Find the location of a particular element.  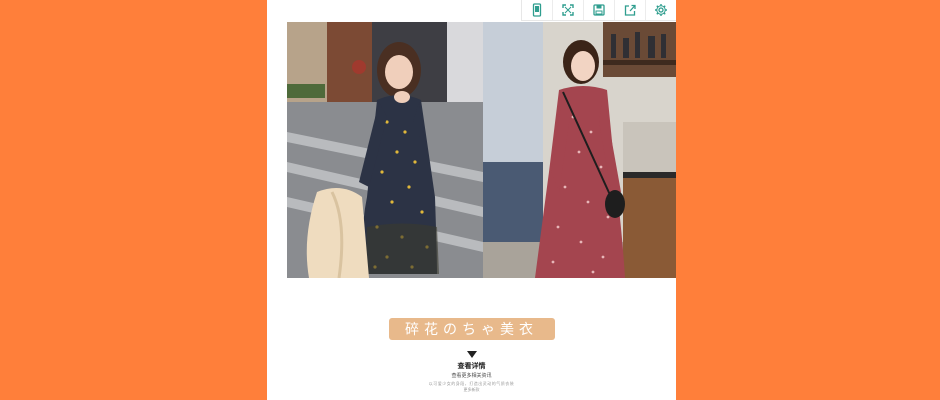

model-left-image is located at coordinates (385, 150).